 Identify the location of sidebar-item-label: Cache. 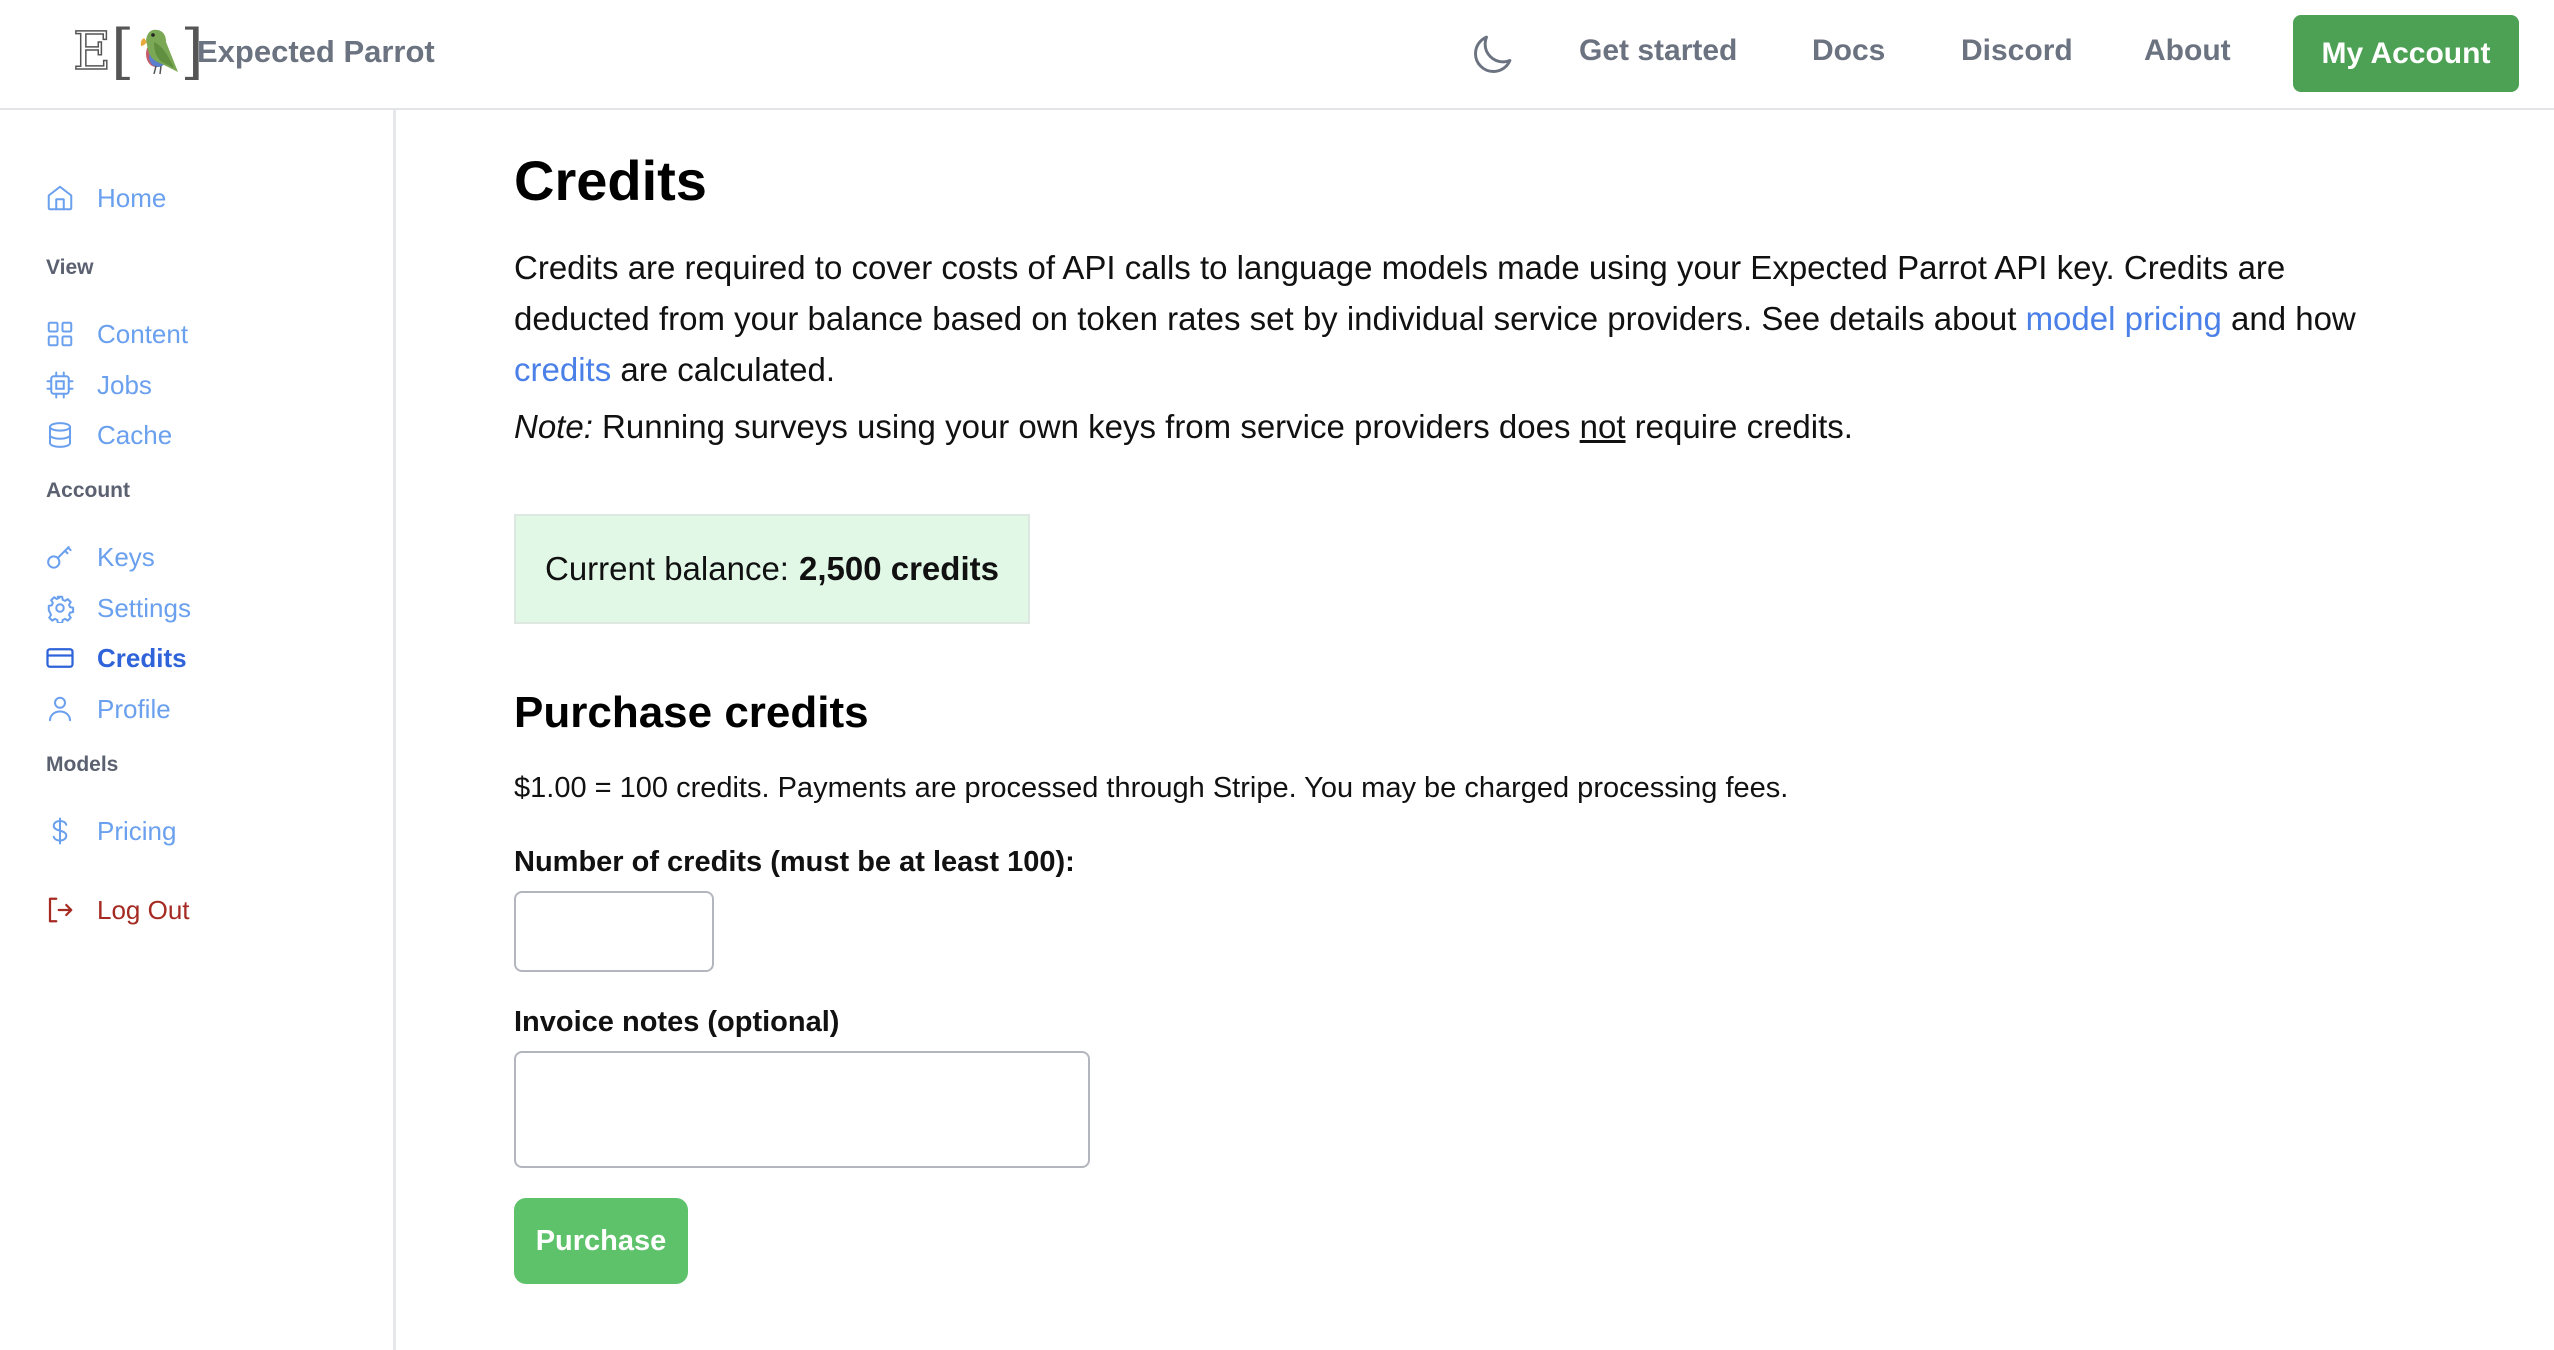
(135, 434).